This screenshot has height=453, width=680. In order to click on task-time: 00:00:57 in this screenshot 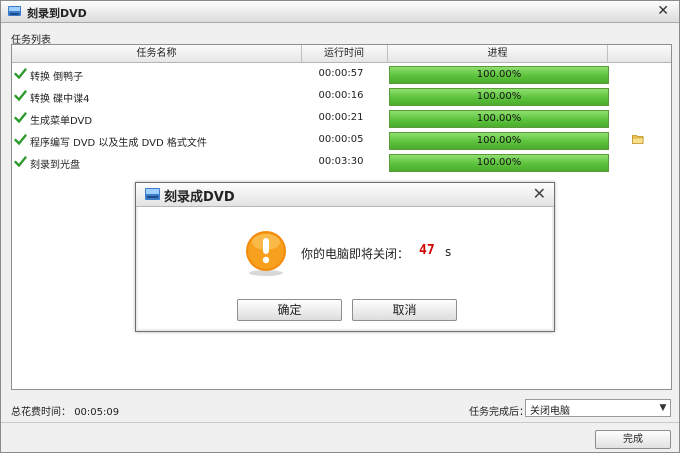, I will do `click(341, 73)`.